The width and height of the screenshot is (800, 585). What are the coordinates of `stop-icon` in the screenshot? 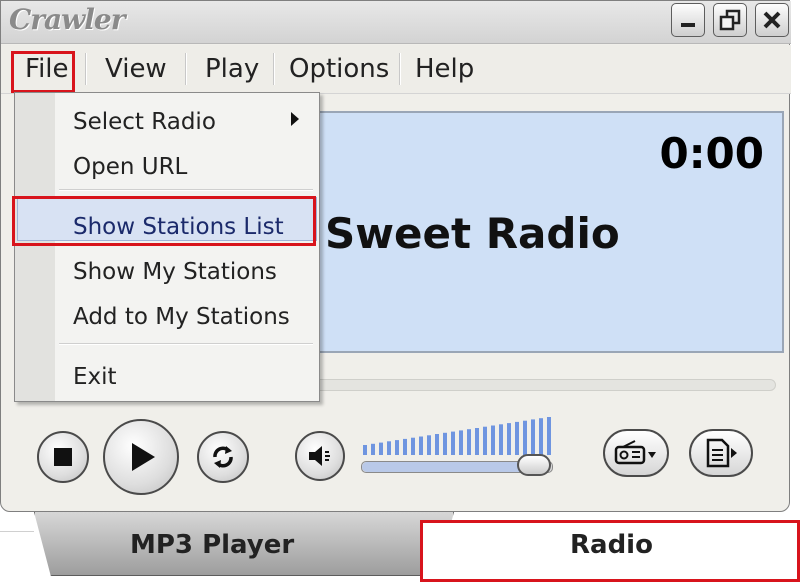 It's located at (63, 457).